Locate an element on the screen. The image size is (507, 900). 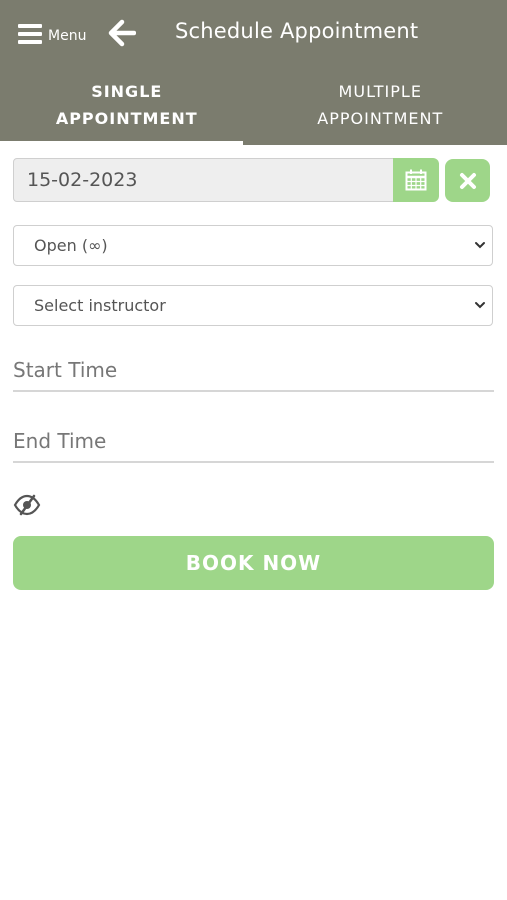
date-picker-row: 15-02-2023 is located at coordinates (251, 180).